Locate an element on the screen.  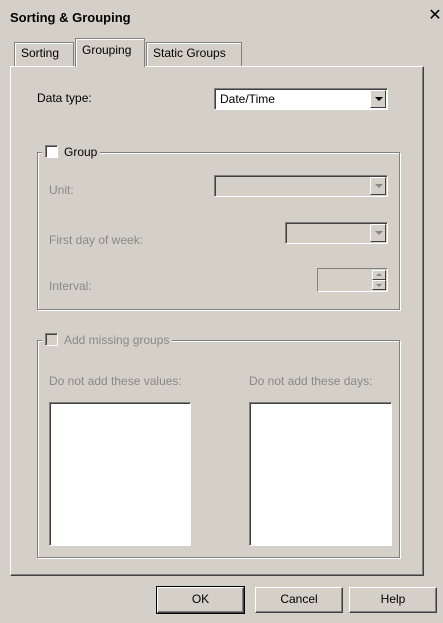
first-day-select is located at coordinates (336, 233).